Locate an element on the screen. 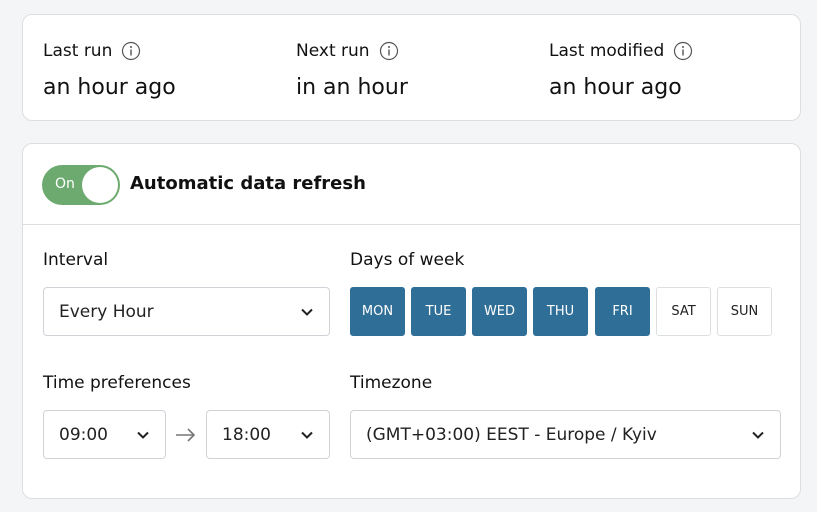 Image resolution: width=817 pixels, height=512 pixels. last-run-label: Last run is located at coordinates (78, 51).